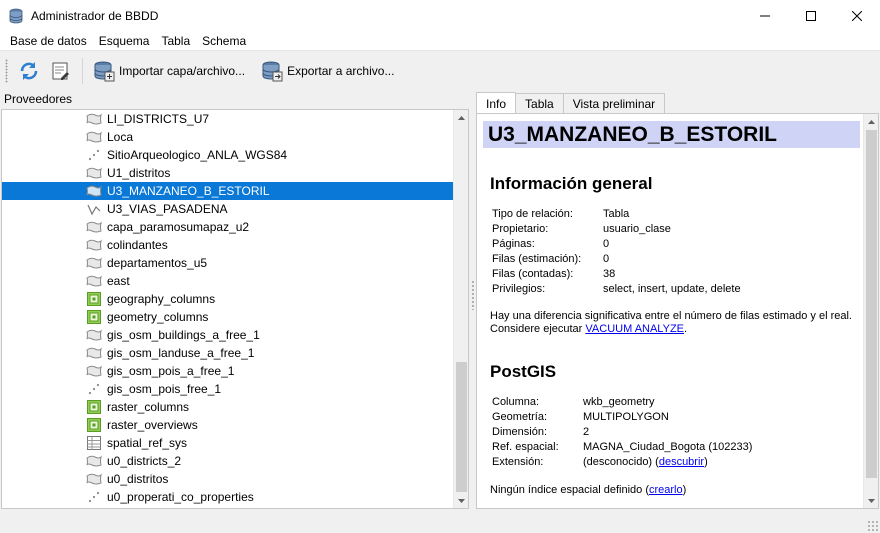 The width and height of the screenshot is (880, 533). Describe the element at coordinates (228, 317) in the screenshot. I see `tree-item: geometry_columns` at that location.